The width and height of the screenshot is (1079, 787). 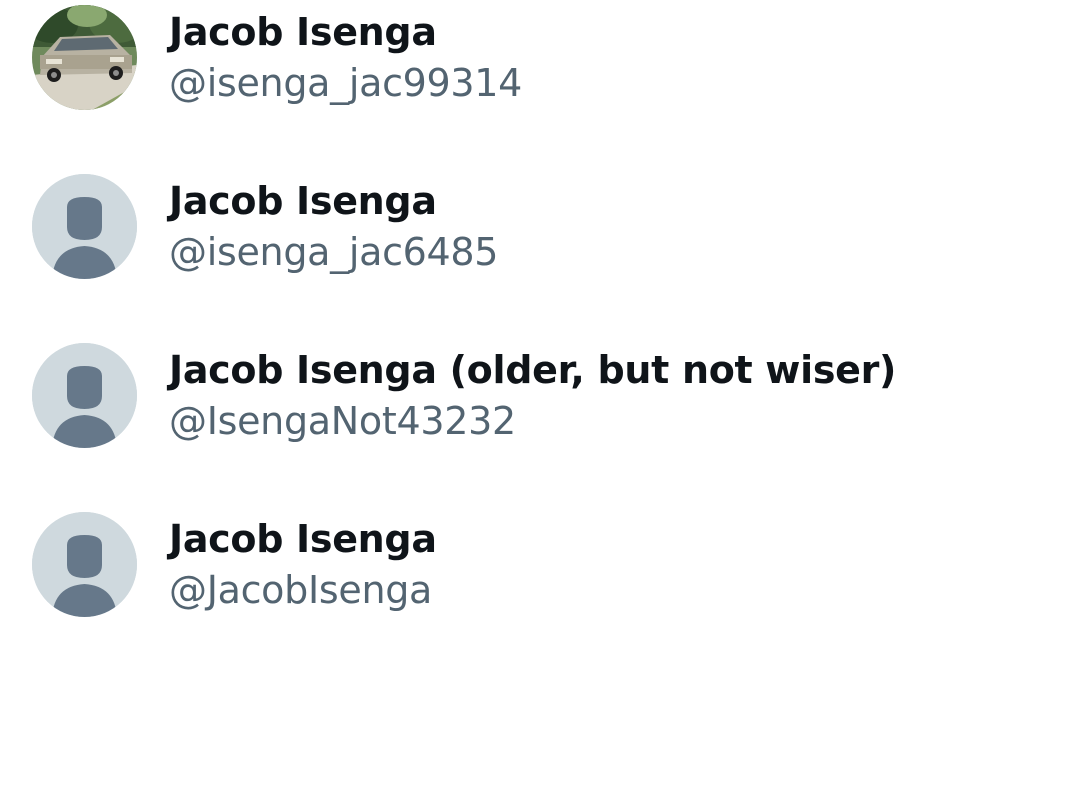 I want to click on user-handle: @isenga_jac6485, so click(x=334, y=252).